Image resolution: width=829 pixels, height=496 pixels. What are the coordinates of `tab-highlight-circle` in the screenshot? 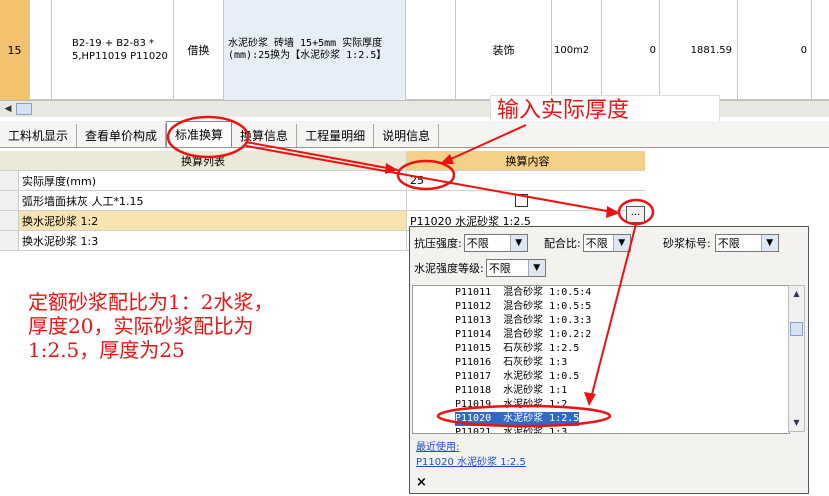 It's located at (208, 137).